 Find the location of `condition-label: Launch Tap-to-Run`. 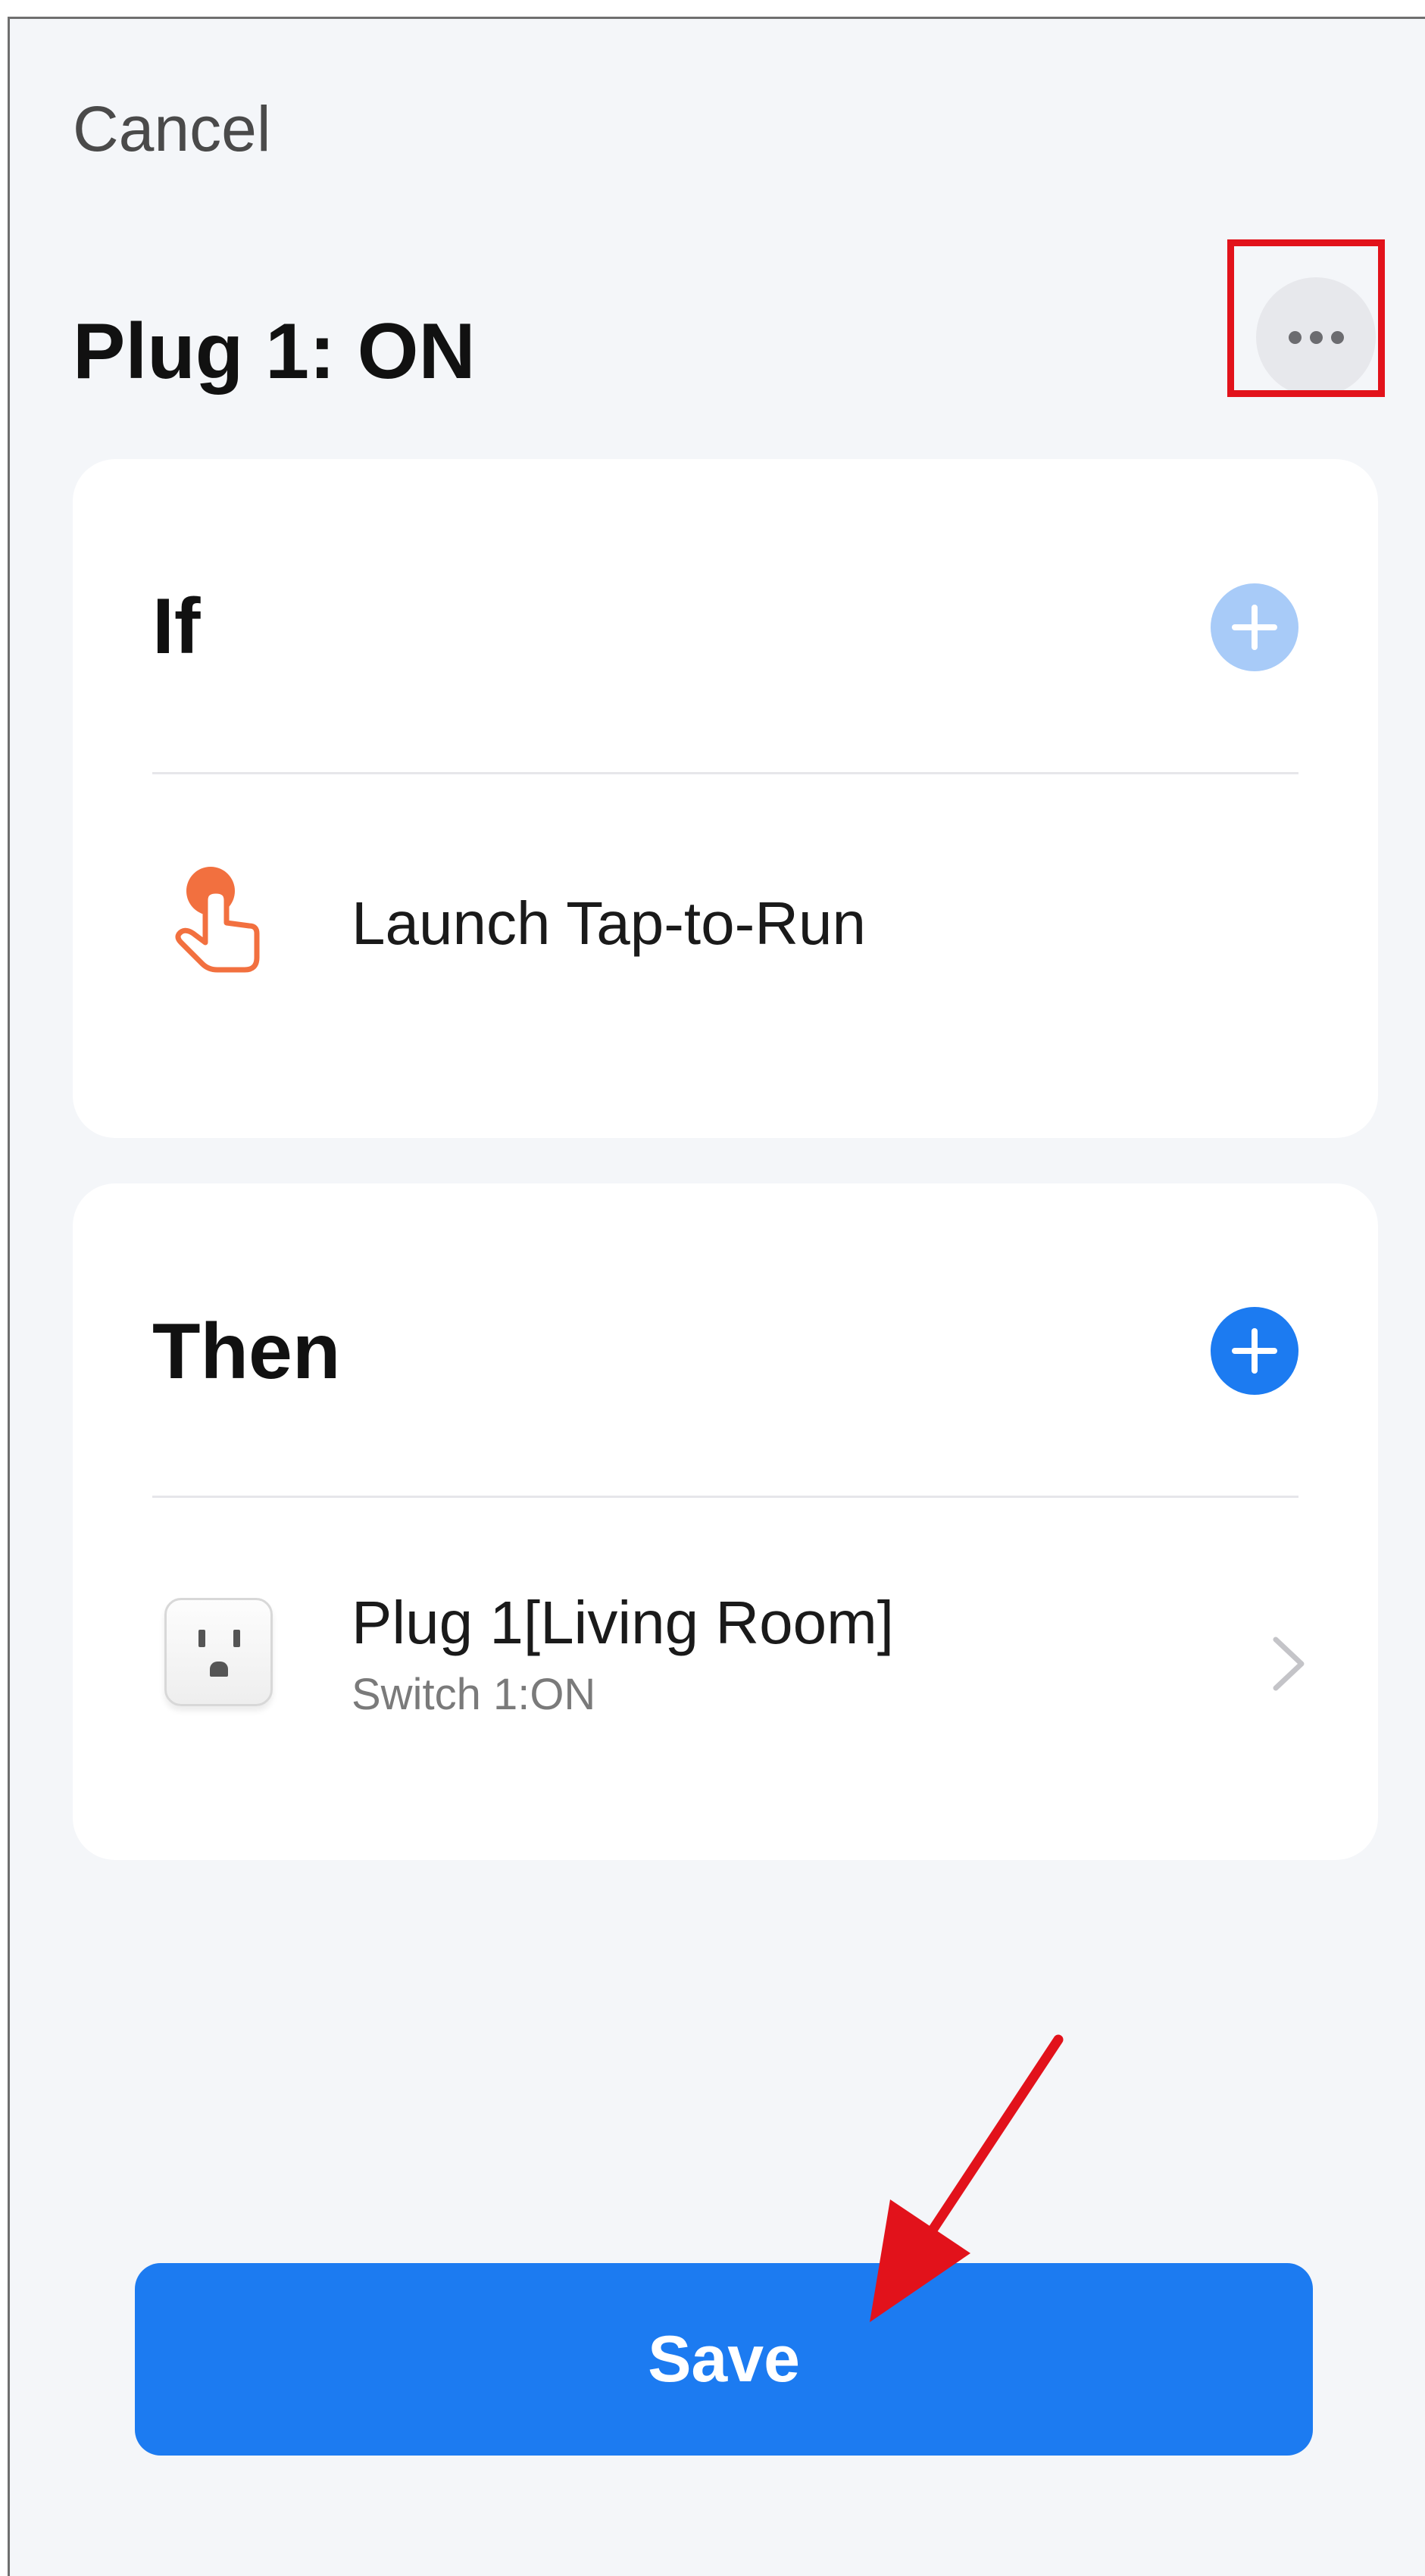

condition-label: Launch Tap-to-Run is located at coordinates (609, 923).